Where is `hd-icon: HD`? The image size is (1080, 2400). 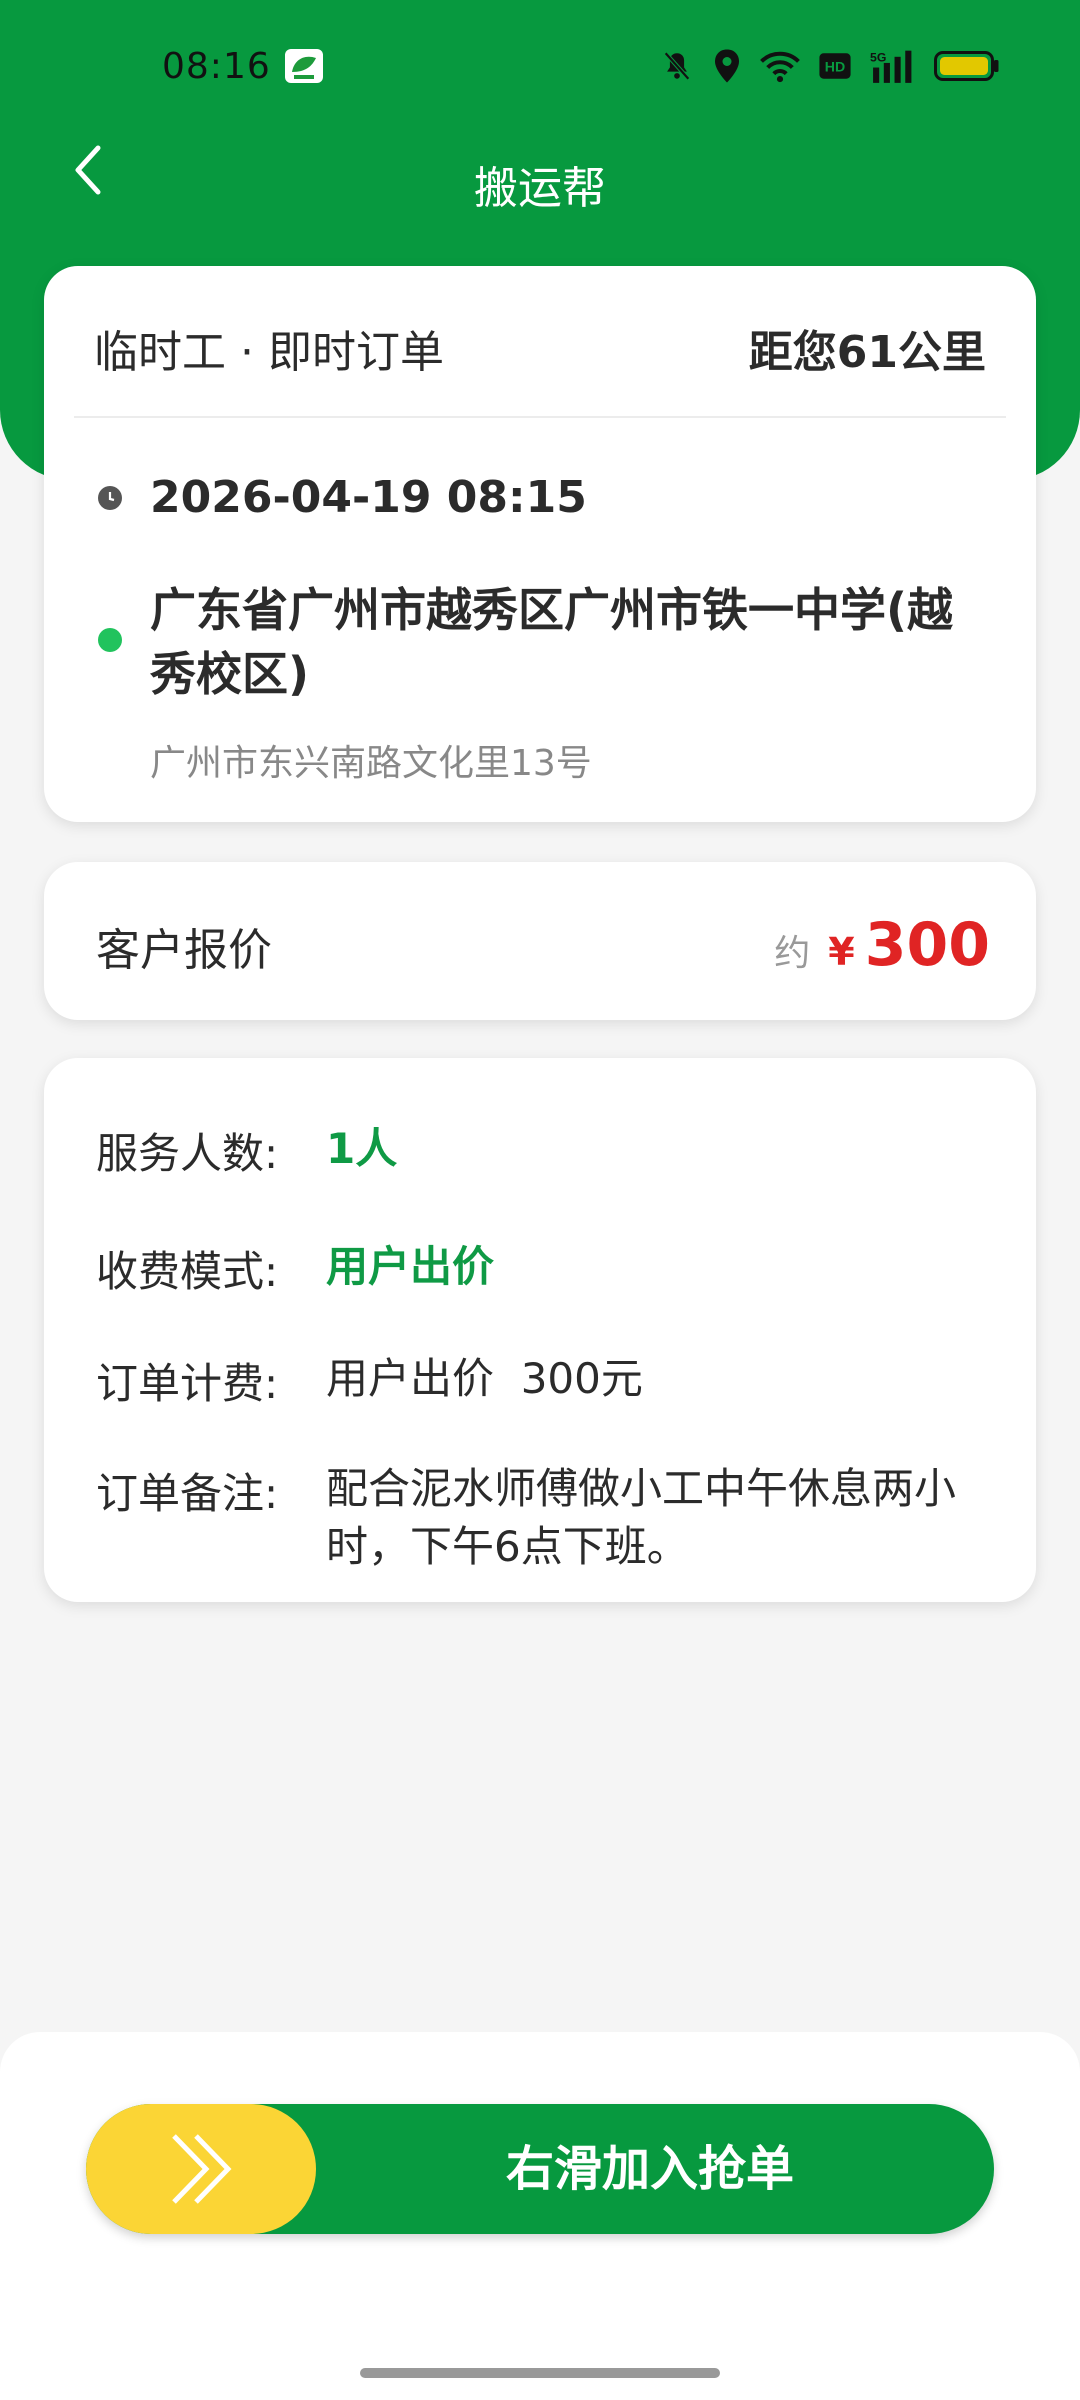 hd-icon: HD is located at coordinates (835, 66).